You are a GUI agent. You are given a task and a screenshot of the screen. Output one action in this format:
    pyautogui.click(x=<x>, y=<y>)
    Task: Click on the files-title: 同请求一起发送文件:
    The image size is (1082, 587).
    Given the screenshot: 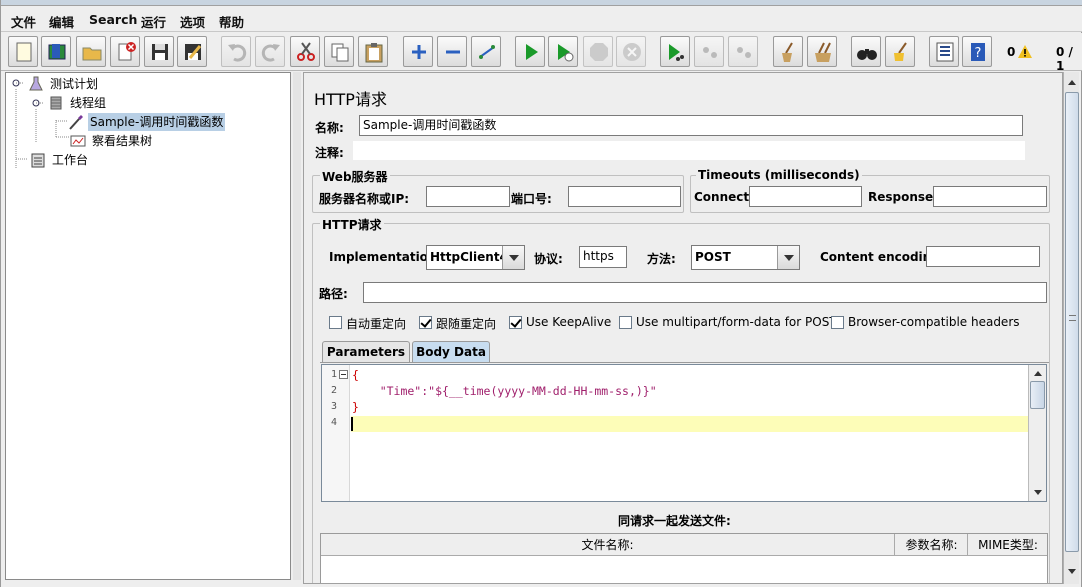 What is the action you would take?
    pyautogui.click(x=674, y=521)
    